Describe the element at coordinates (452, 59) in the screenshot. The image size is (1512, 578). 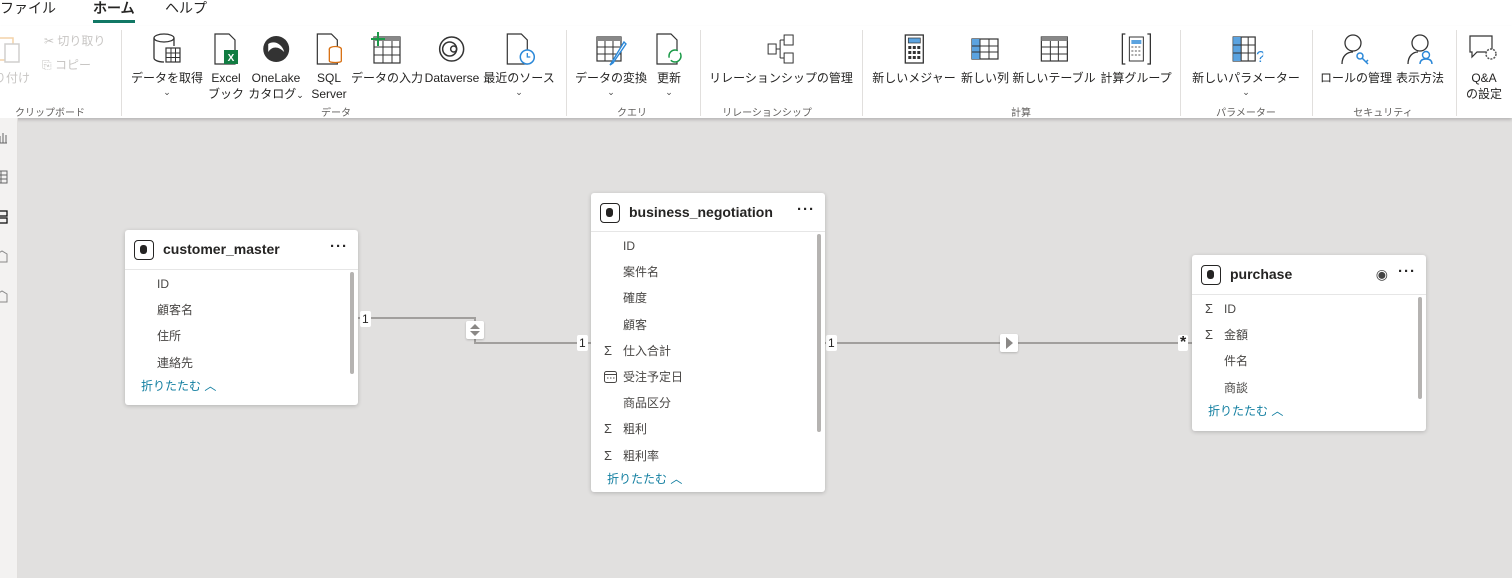
I see `dataverse-button: Dataverse` at that location.